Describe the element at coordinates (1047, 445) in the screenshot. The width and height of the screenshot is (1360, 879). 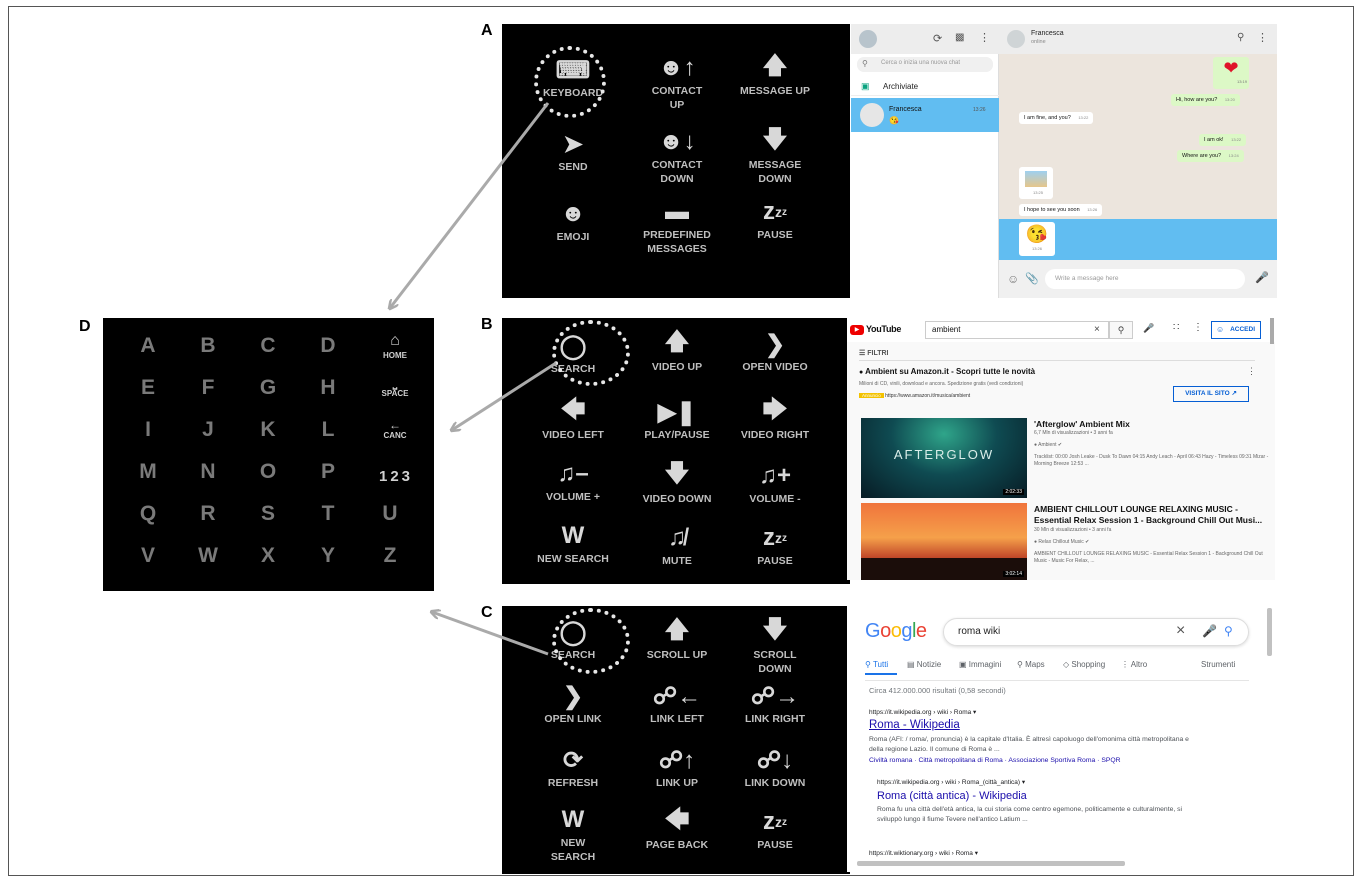
I see `yt-video-channel: Ambient` at that location.